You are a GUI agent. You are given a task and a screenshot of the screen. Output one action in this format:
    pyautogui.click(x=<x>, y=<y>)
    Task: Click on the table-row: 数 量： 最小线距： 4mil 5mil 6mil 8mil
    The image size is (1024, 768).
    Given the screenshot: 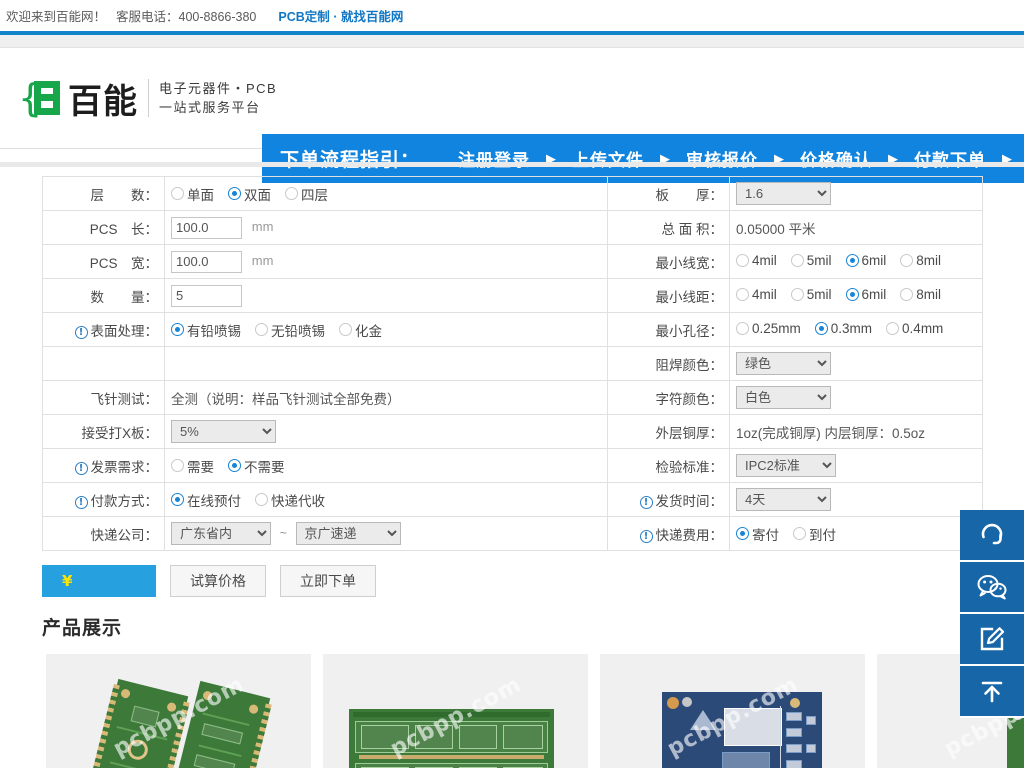 What is the action you would take?
    pyautogui.click(x=512, y=295)
    